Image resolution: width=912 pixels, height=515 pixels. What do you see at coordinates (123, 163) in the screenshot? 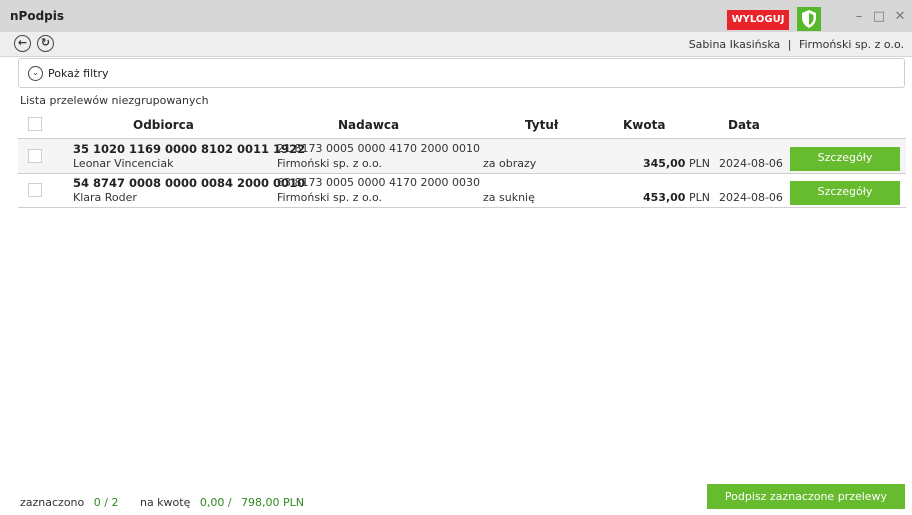
I see `recipient-name: Leonar Vincenciak` at bounding box center [123, 163].